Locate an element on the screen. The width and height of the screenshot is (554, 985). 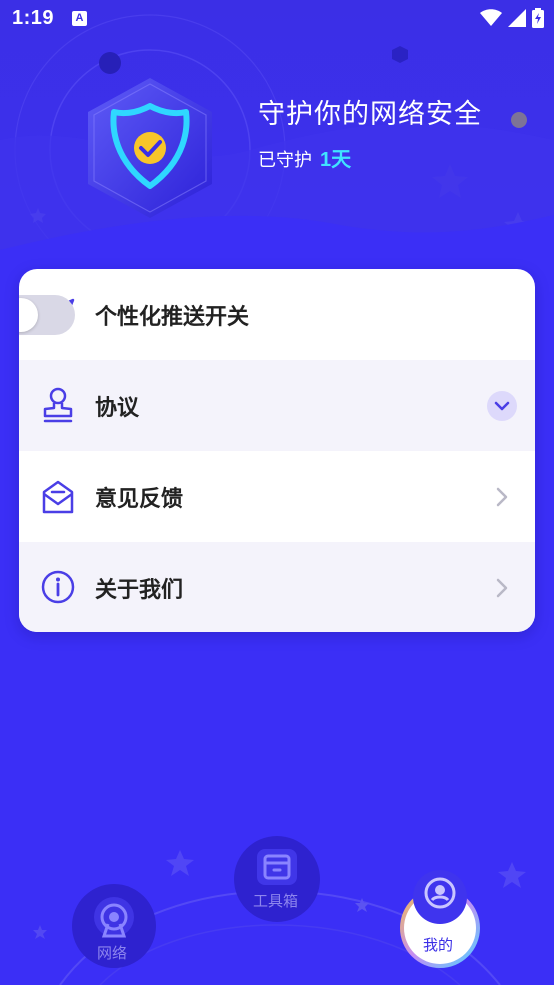
accessibility-icon: A is located at coordinates (79, 18).